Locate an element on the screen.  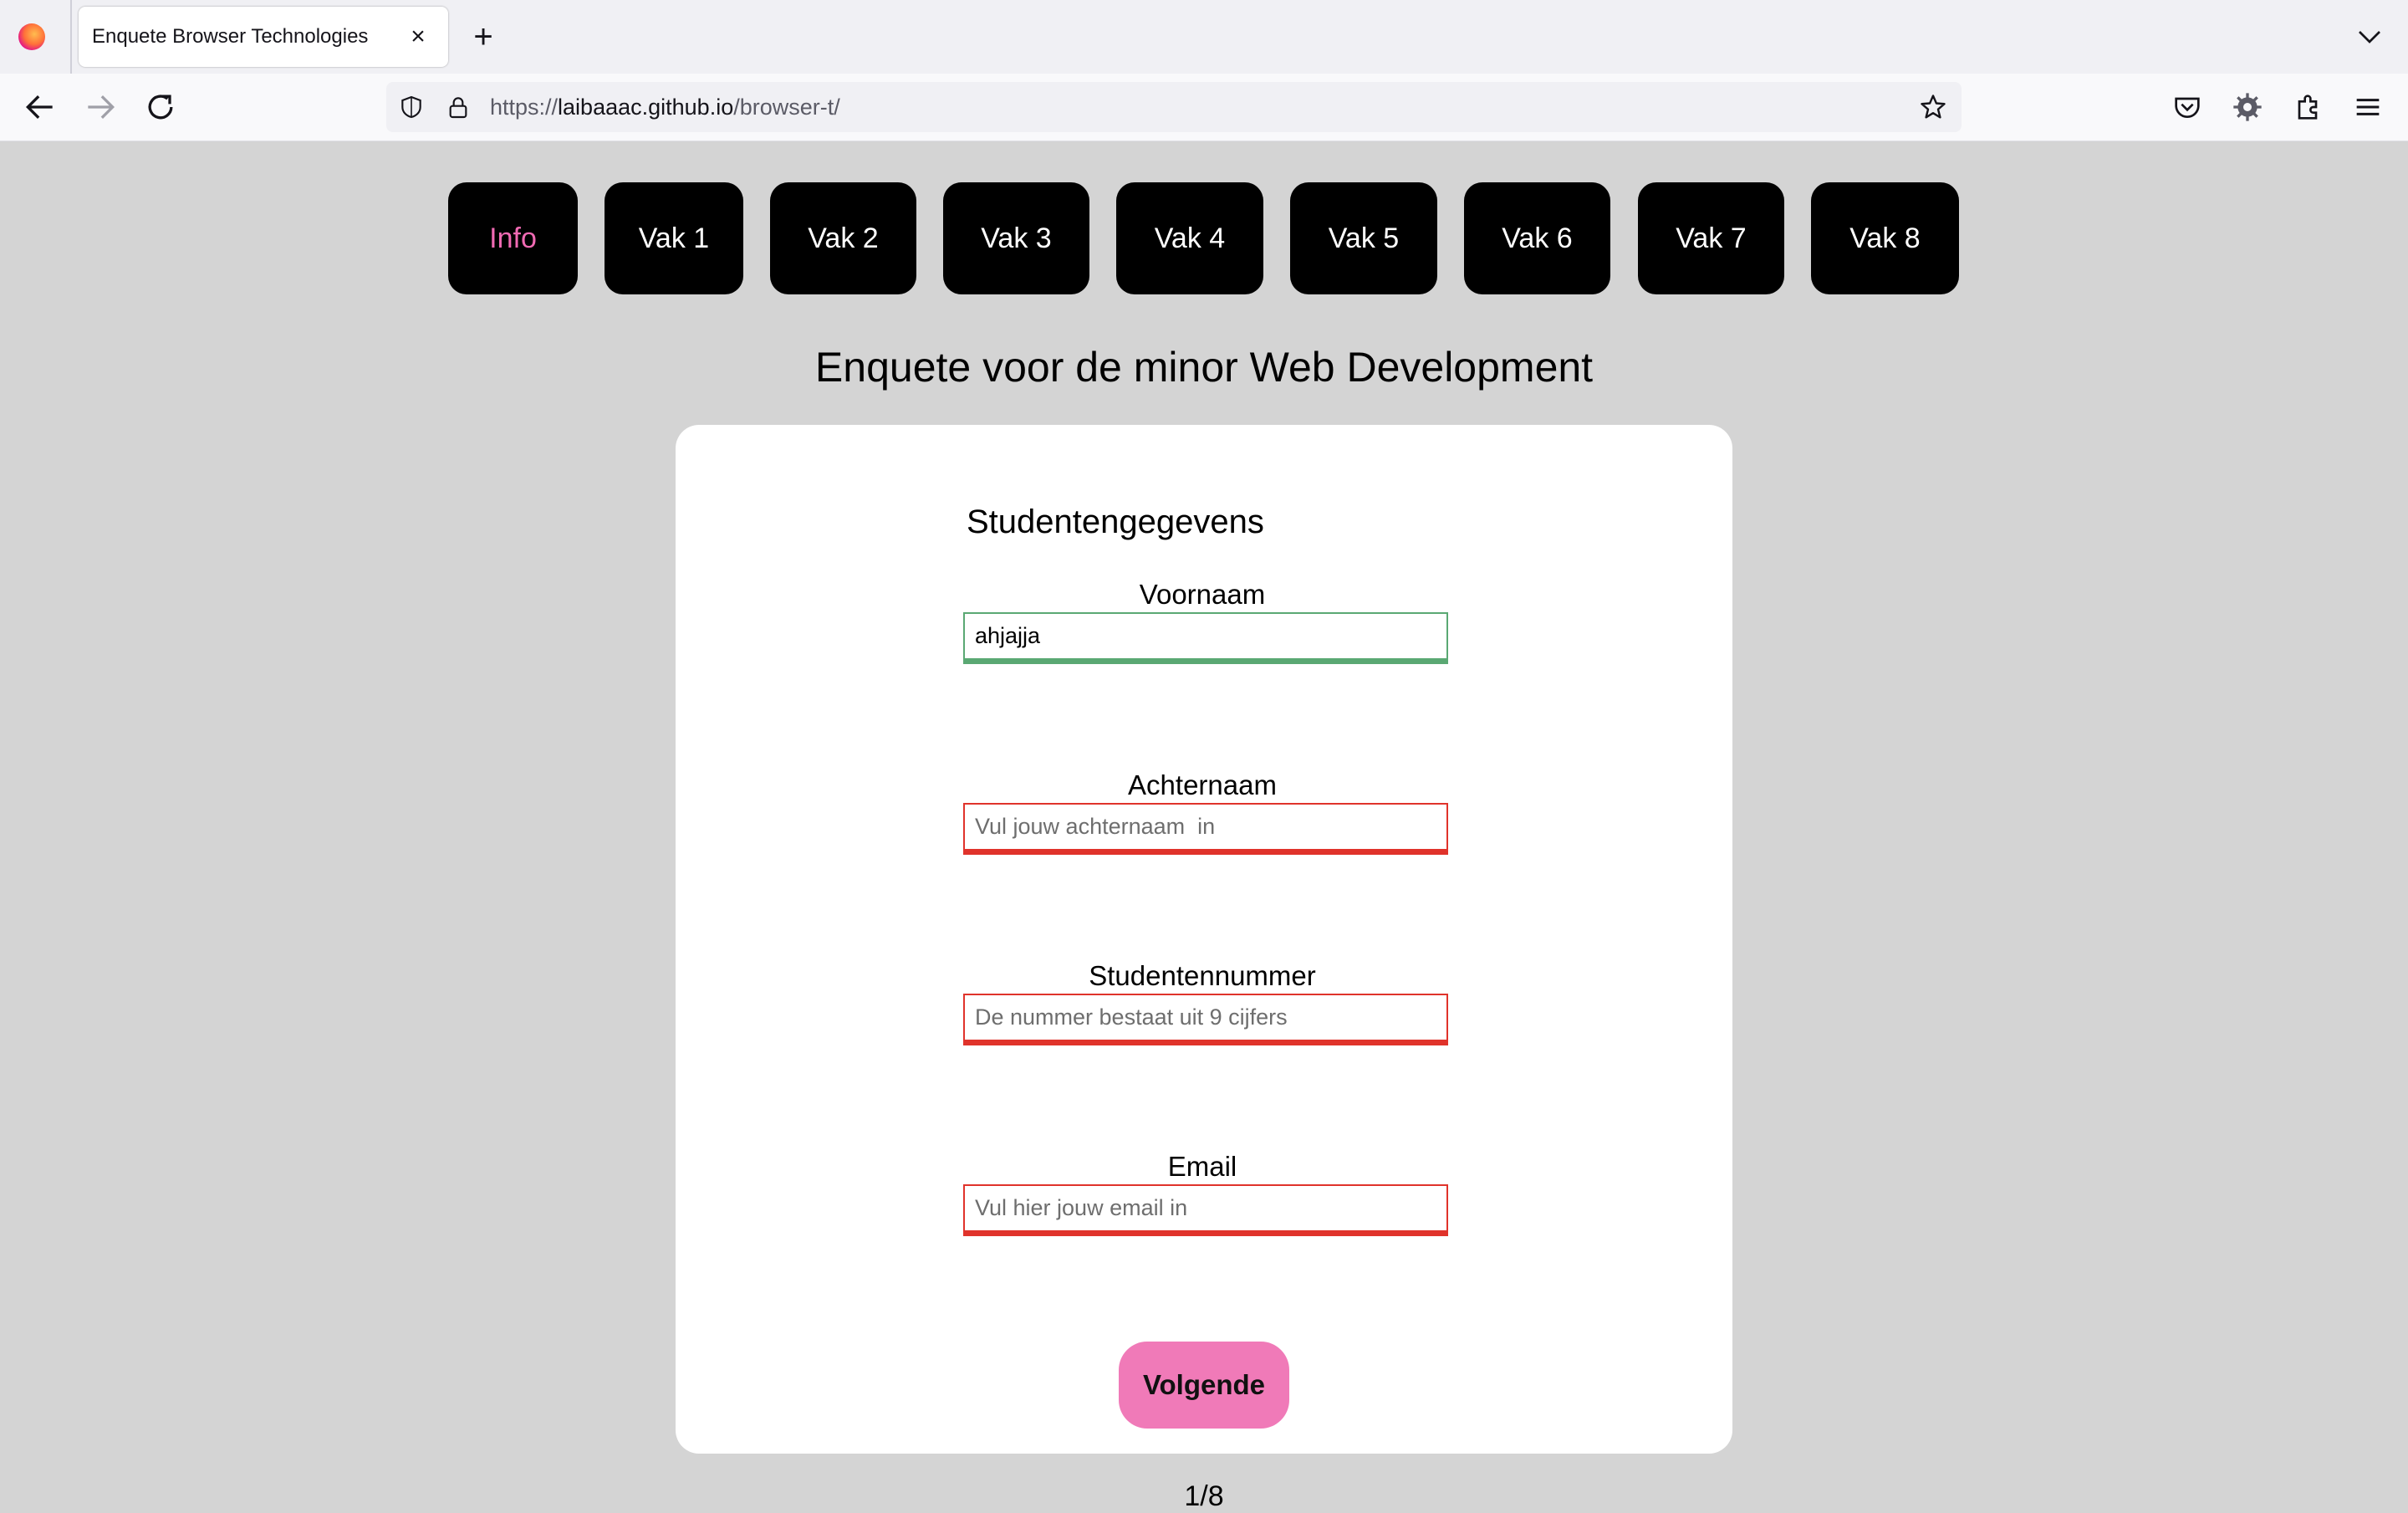
tab-title: Enquete Browser Technologies is located at coordinates (231, 36).